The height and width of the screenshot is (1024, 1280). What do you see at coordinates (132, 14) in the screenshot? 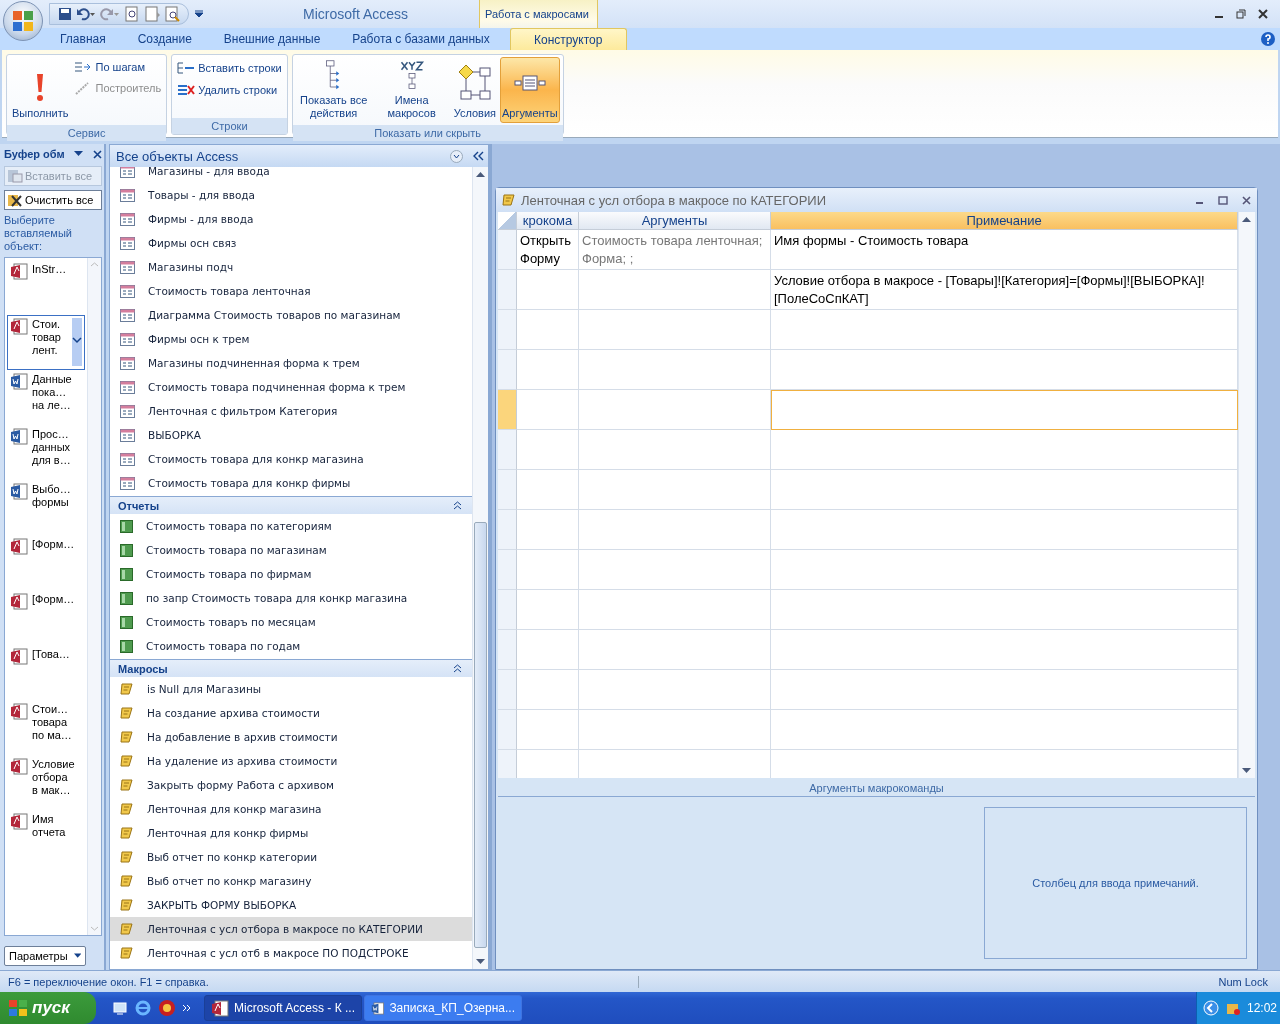
I see `print-preview-icon` at bounding box center [132, 14].